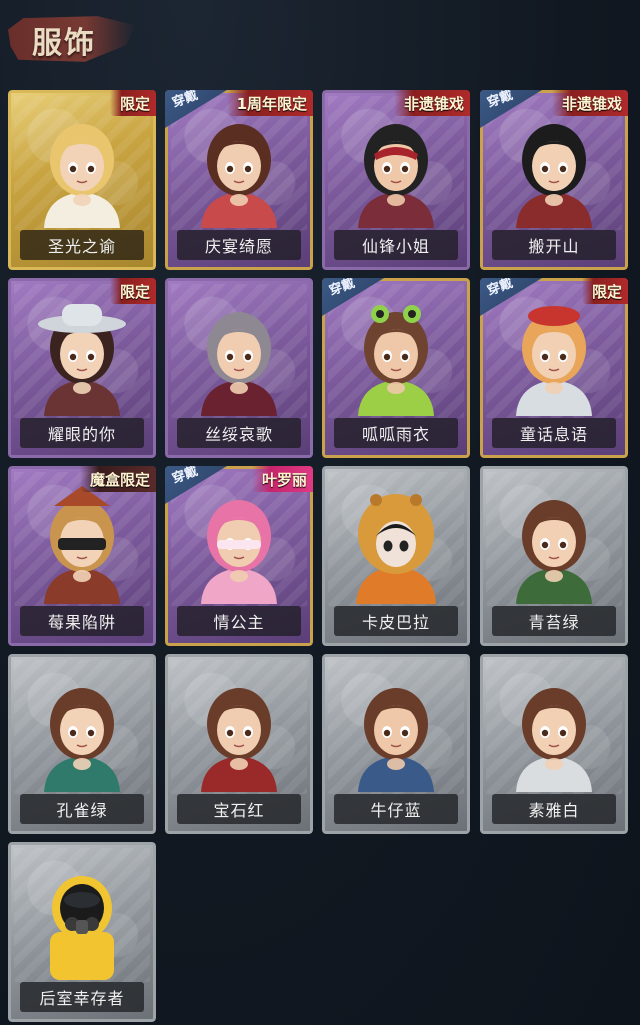 The height and width of the screenshot is (1025, 640). I want to click on pink-hair-princess-portrait-icon, so click(239, 545).